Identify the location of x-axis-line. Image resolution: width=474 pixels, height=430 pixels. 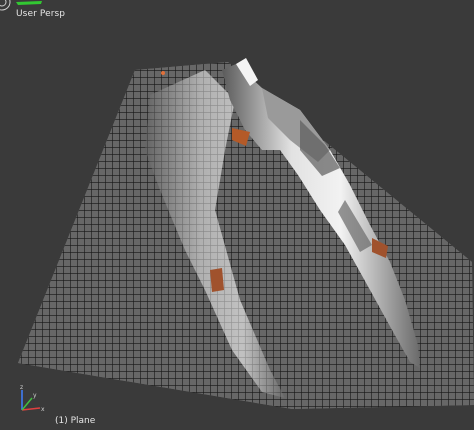
(31, 409).